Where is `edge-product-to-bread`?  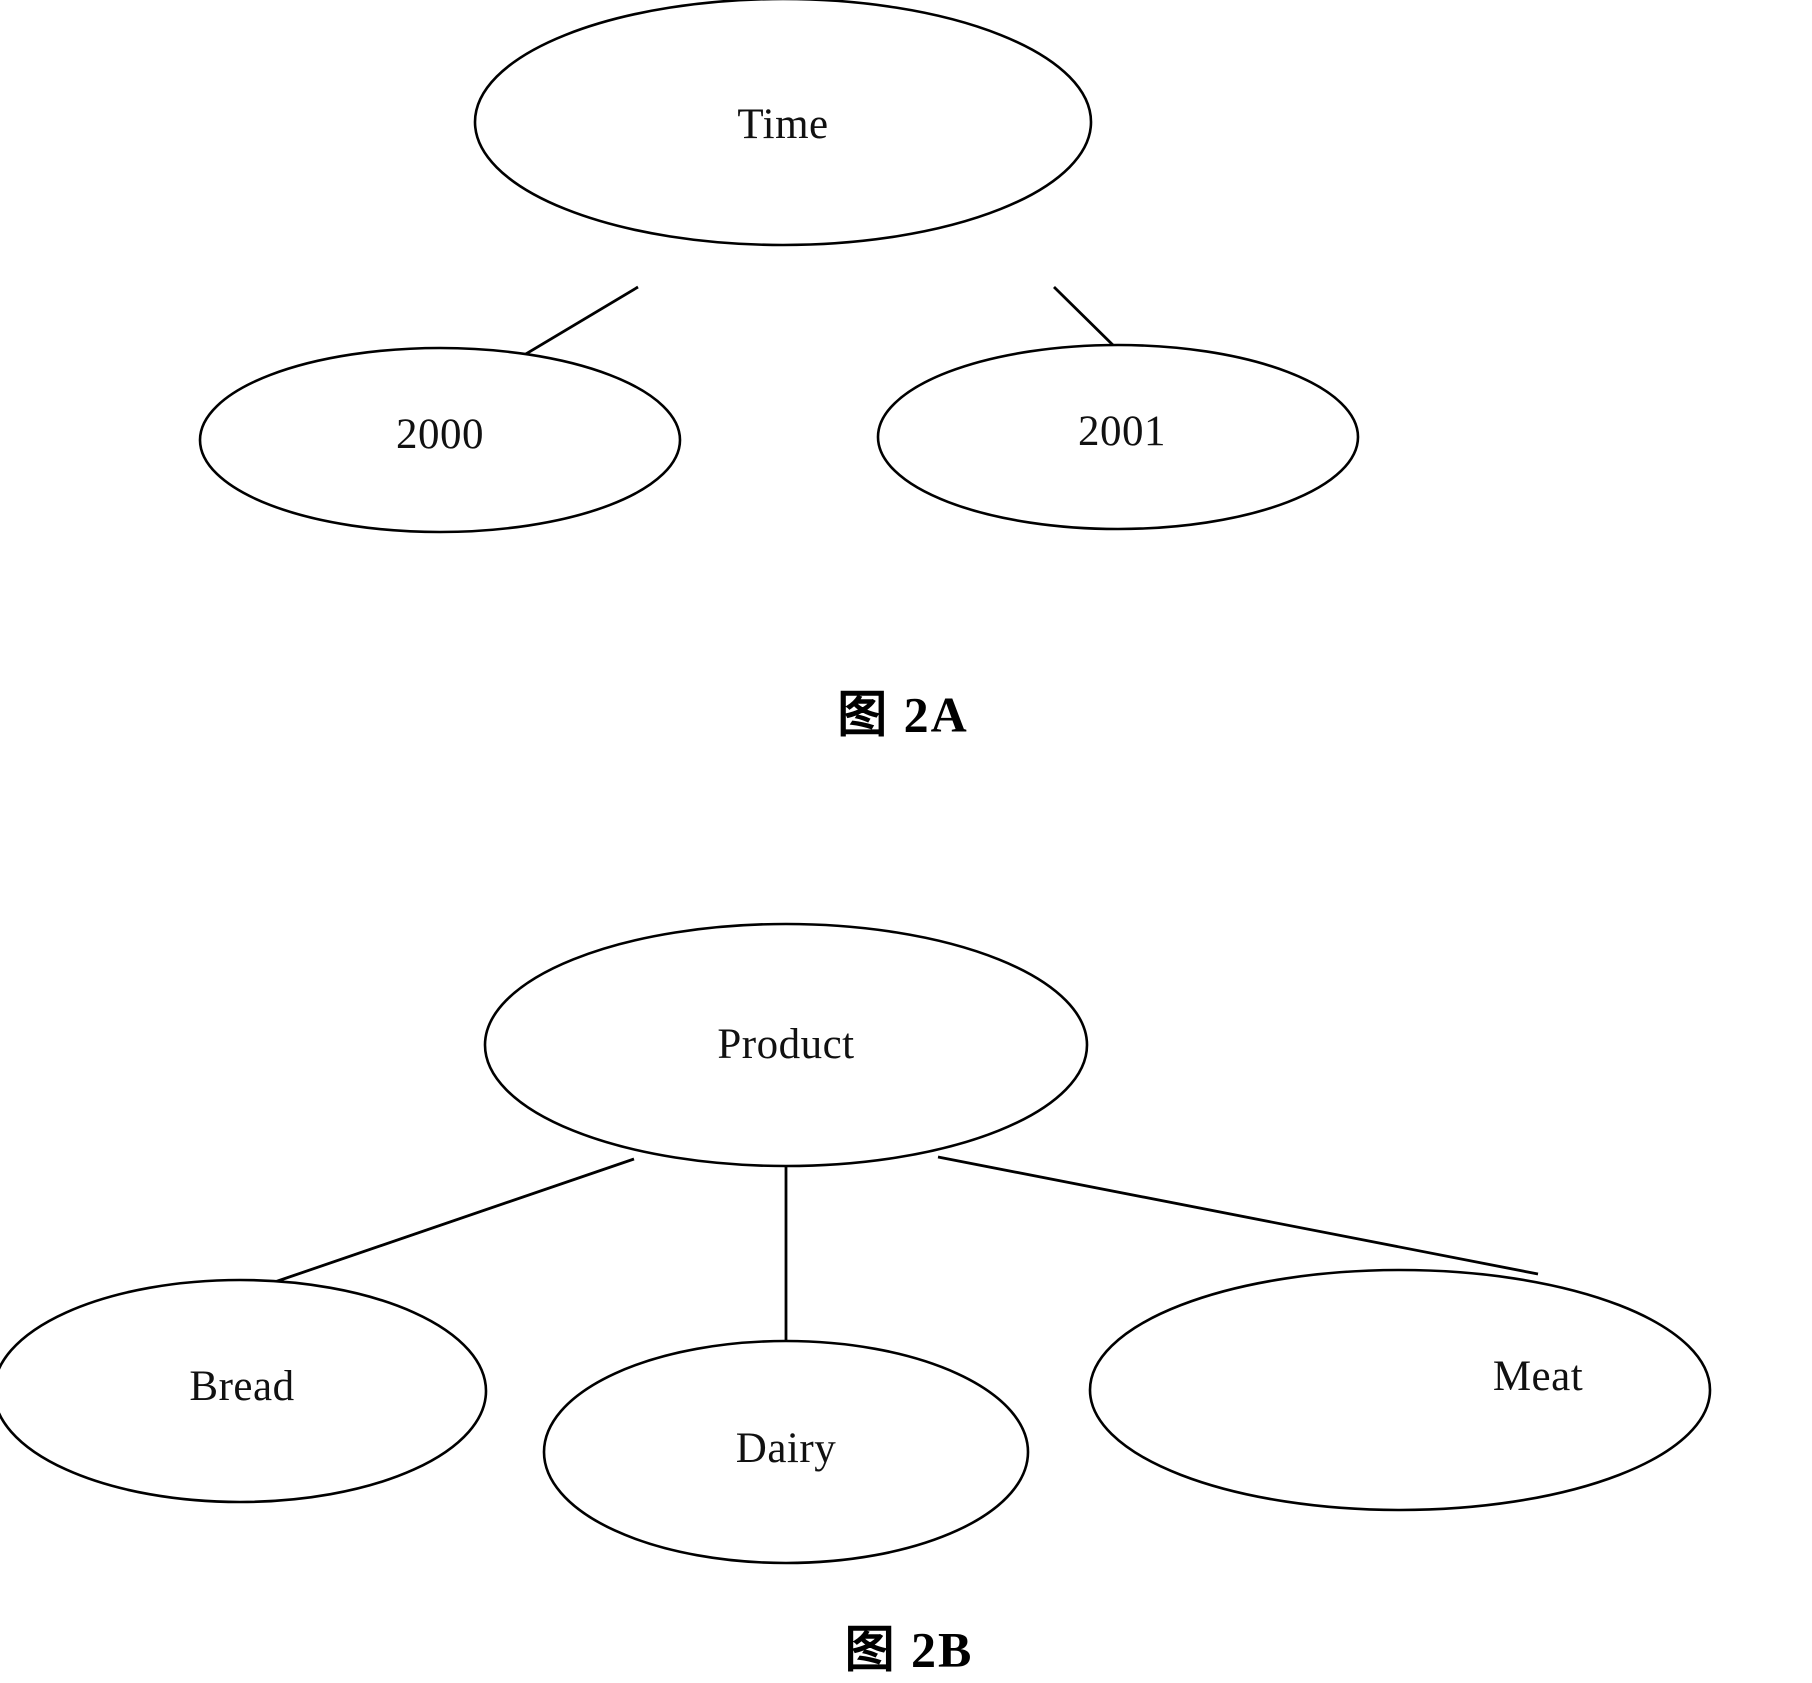
edge-product-to-bread is located at coordinates (448, 1222).